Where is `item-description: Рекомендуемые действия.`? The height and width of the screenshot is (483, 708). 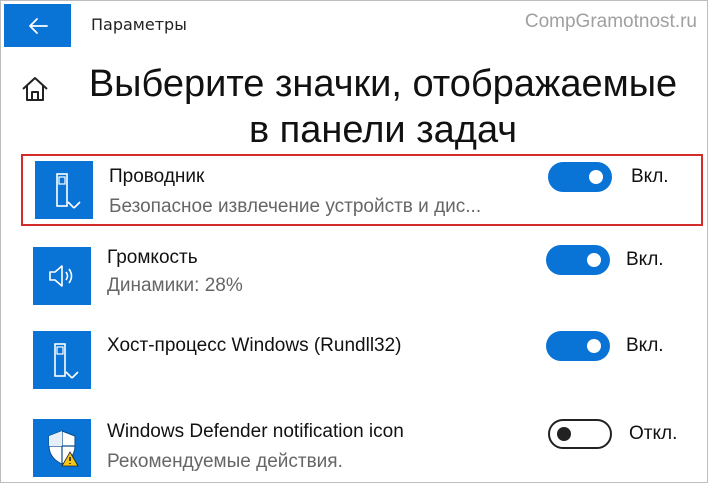
item-description: Рекомендуемые действия. is located at coordinates (225, 461).